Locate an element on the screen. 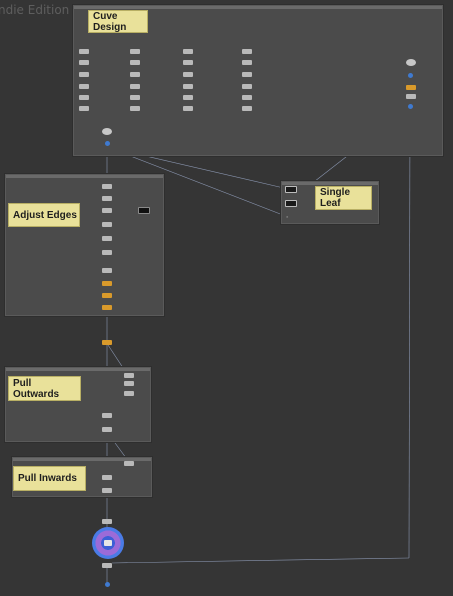  target-ring-icon is located at coordinates (108, 543).